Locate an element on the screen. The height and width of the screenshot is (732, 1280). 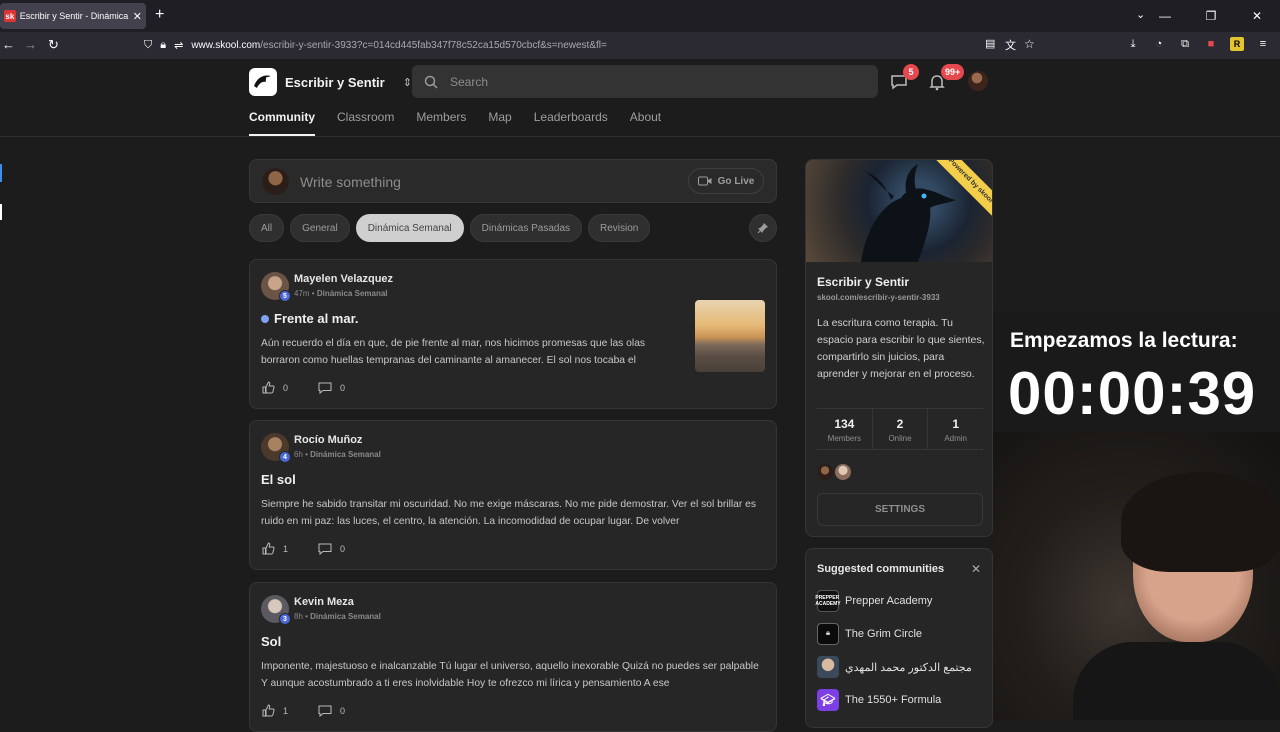
post-composer: Write something Go Live is located at coordinates (513, 181).